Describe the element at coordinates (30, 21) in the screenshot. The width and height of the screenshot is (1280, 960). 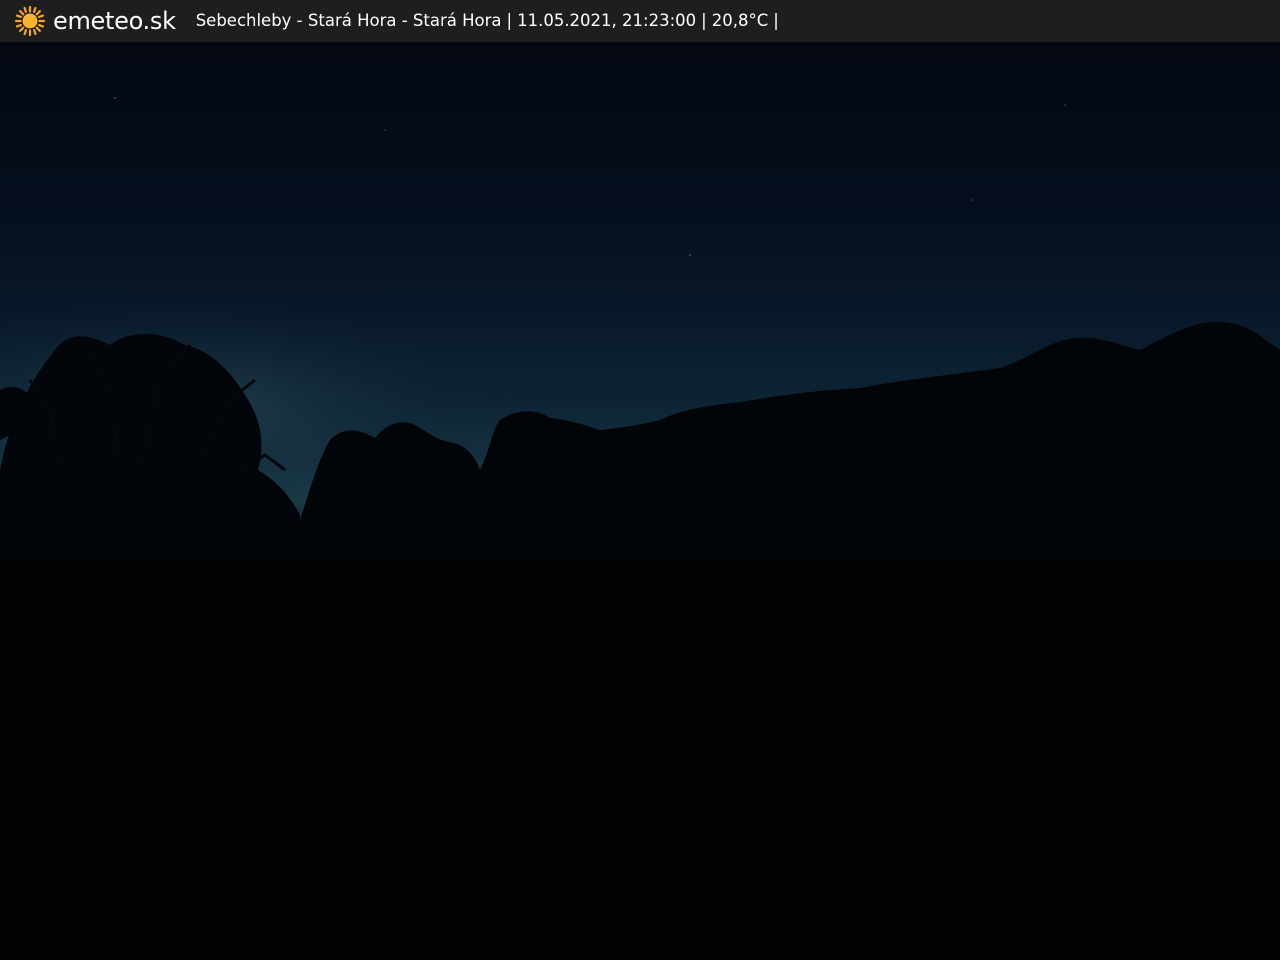
I see `sun-icon` at that location.